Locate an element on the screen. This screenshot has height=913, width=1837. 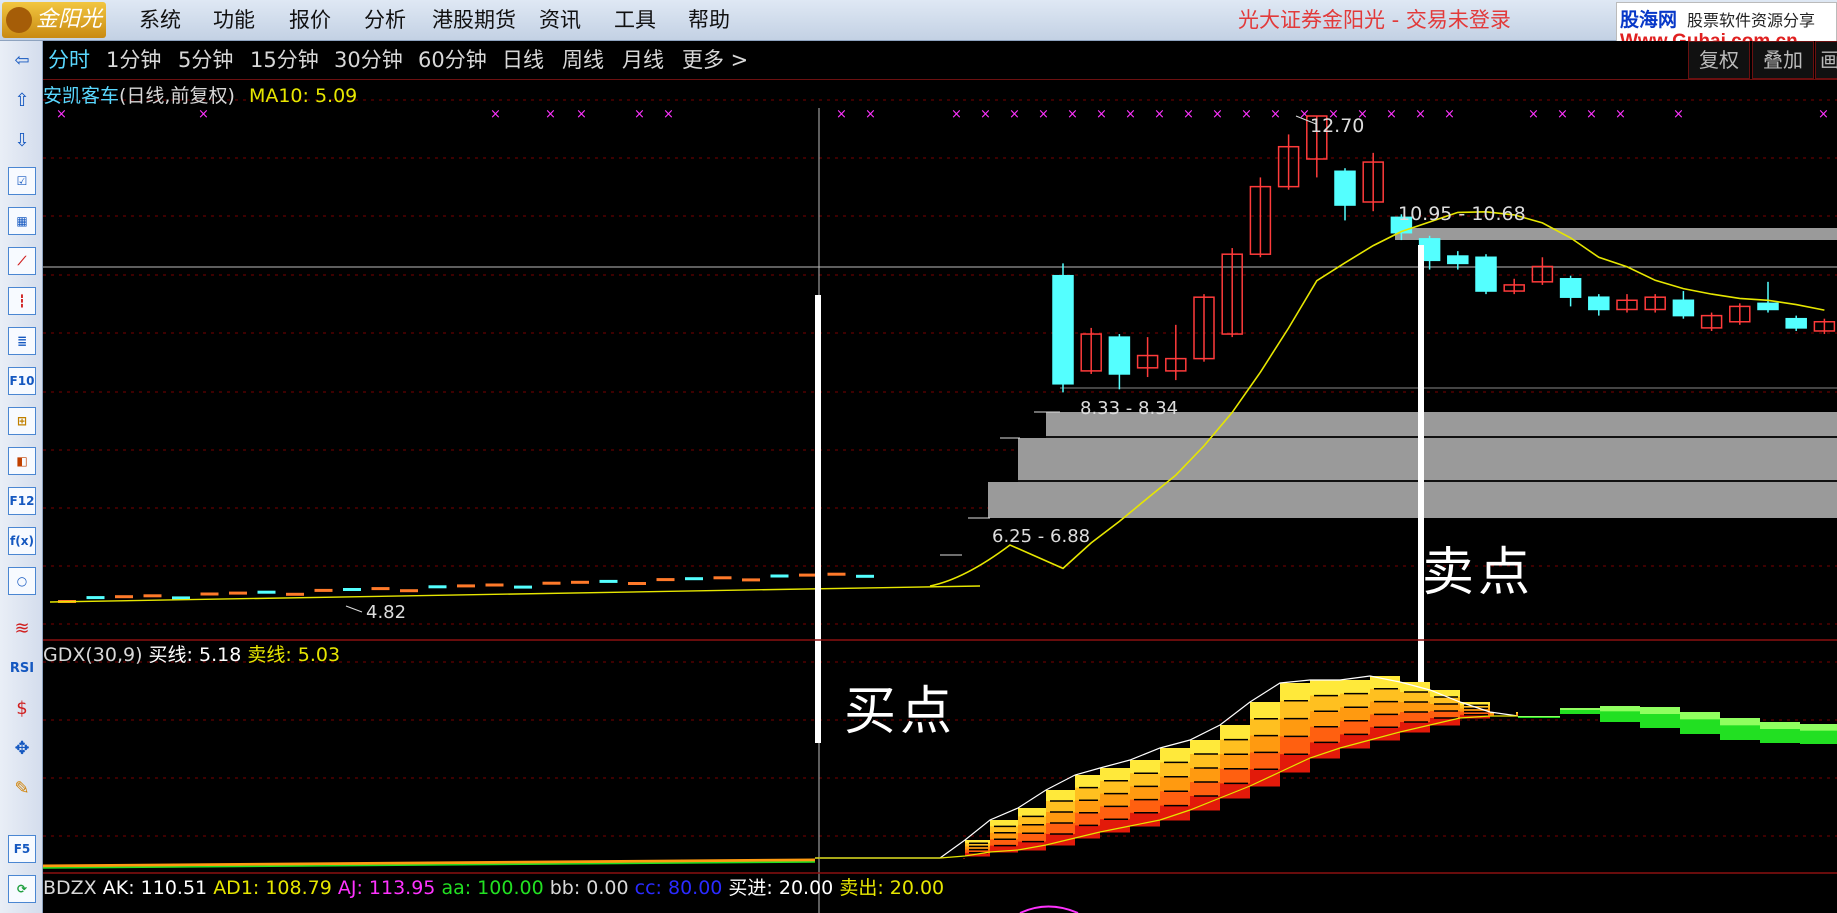
rsi-icon: RSI is located at coordinates (22, 669).